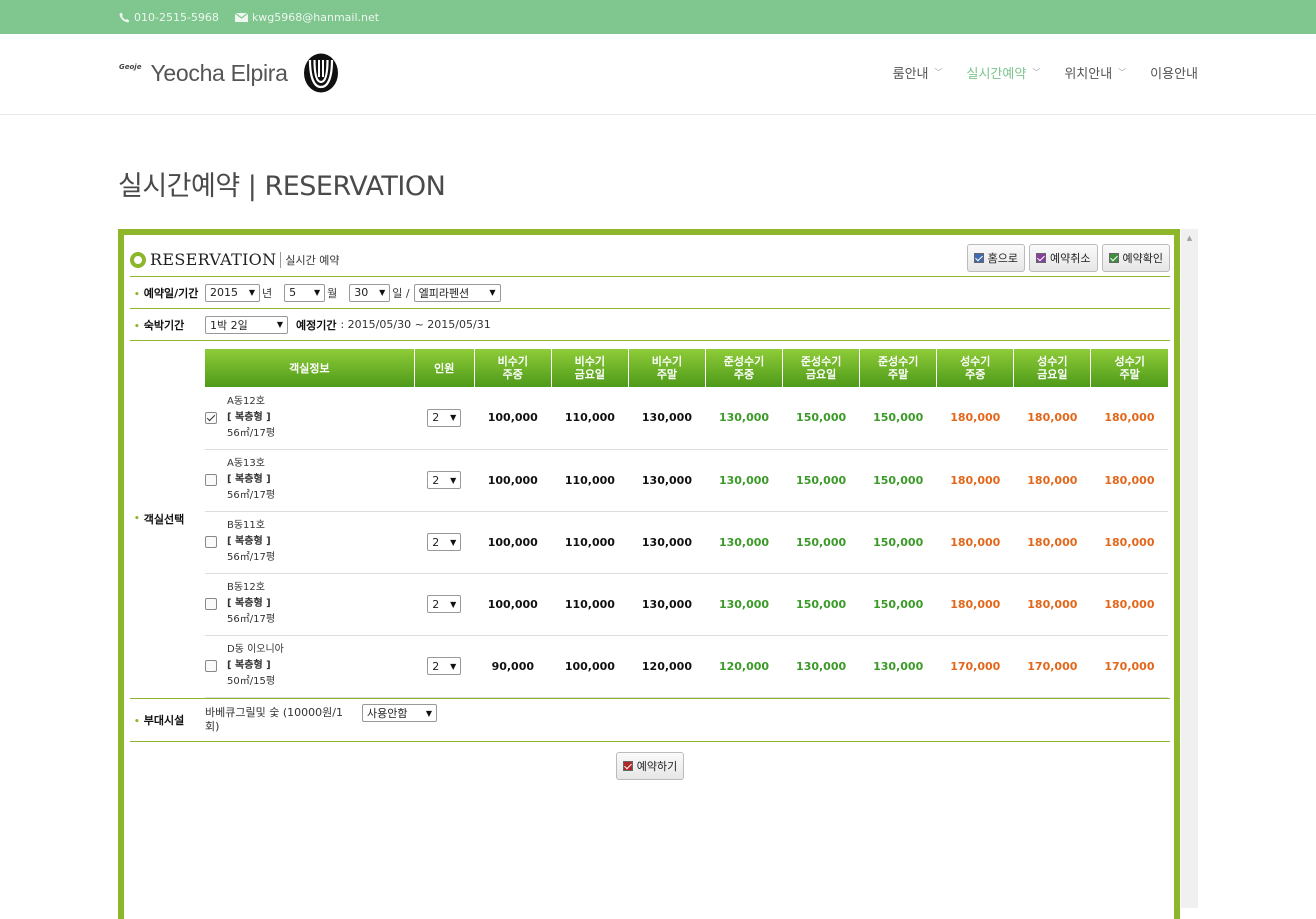 The image size is (1316, 919). Describe the element at coordinates (1122, 72) in the screenshot. I see `chevron-down-icon: ﹀` at that location.